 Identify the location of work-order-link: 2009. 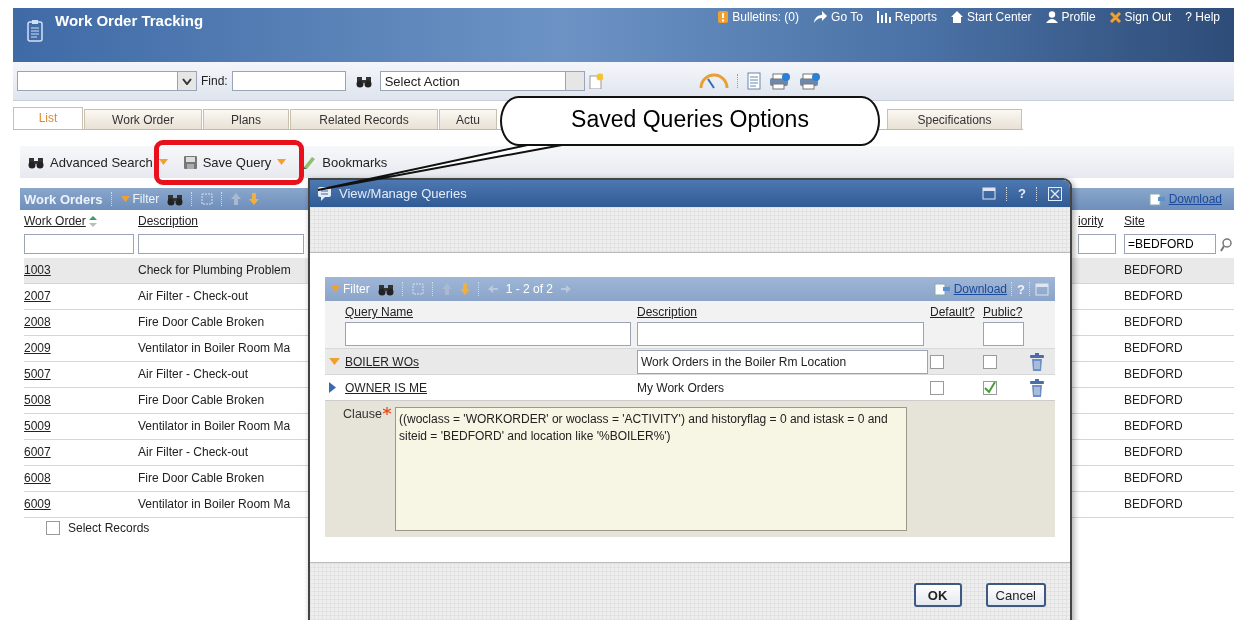
(37, 348).